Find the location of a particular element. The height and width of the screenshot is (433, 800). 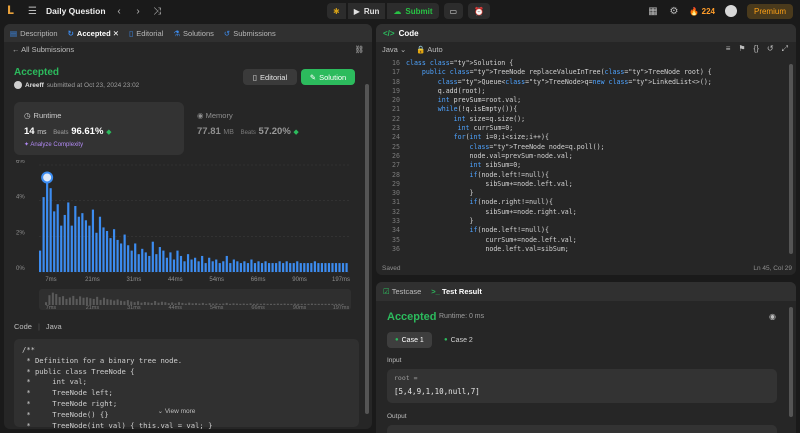

eye-icon: ◉ is located at coordinates (772, 316).